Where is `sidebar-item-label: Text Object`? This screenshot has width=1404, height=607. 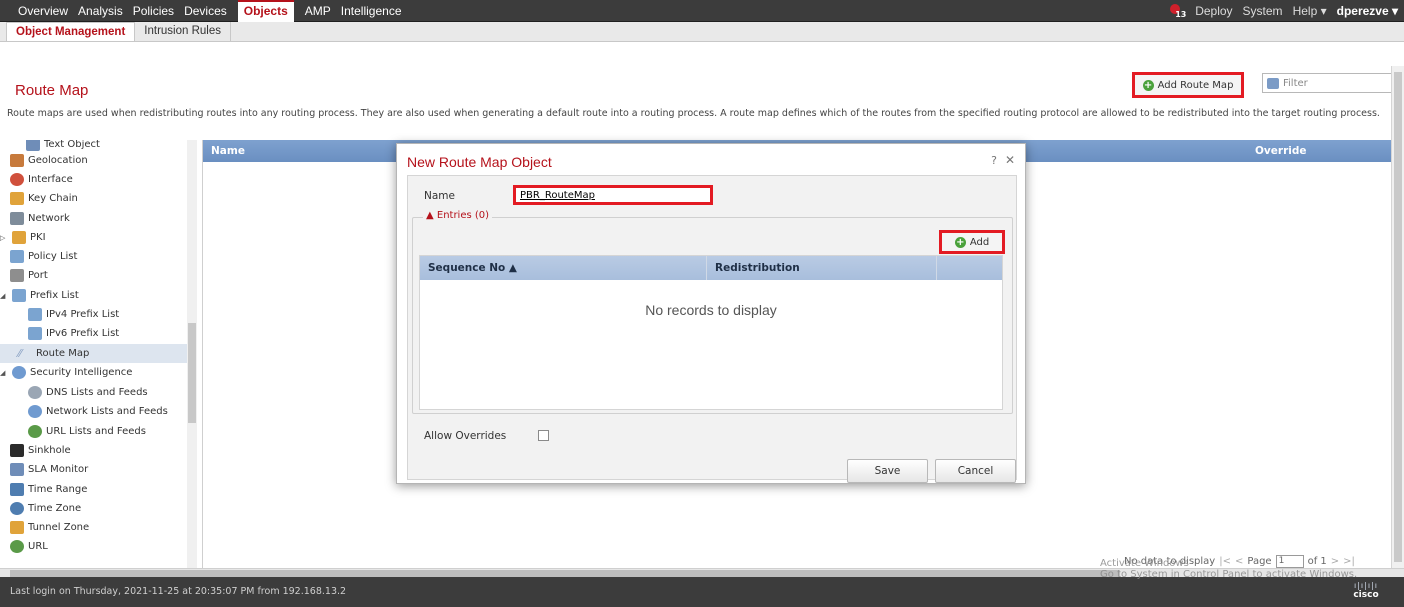 sidebar-item-label: Text Object is located at coordinates (72, 145).